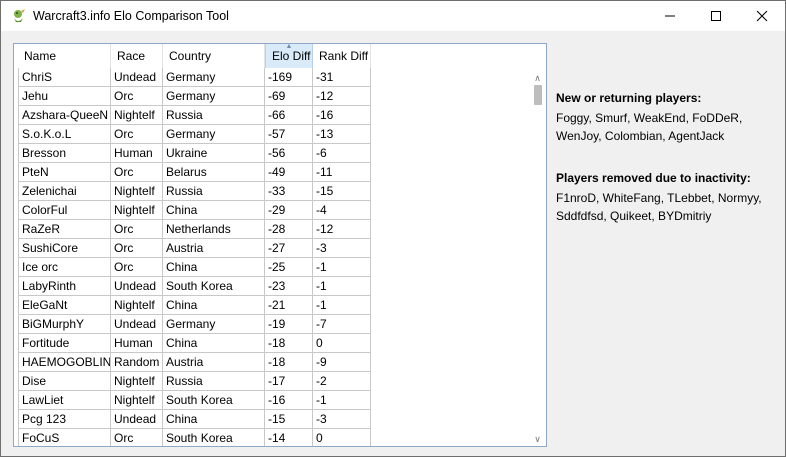  I want to click on cell-elo-diff: -49, so click(289, 172).